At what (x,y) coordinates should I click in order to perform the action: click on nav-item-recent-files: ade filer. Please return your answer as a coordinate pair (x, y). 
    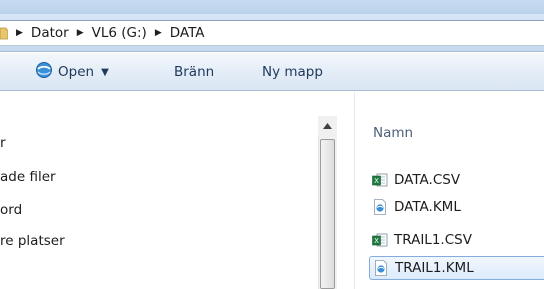
    Looking at the image, I should click on (28, 177).